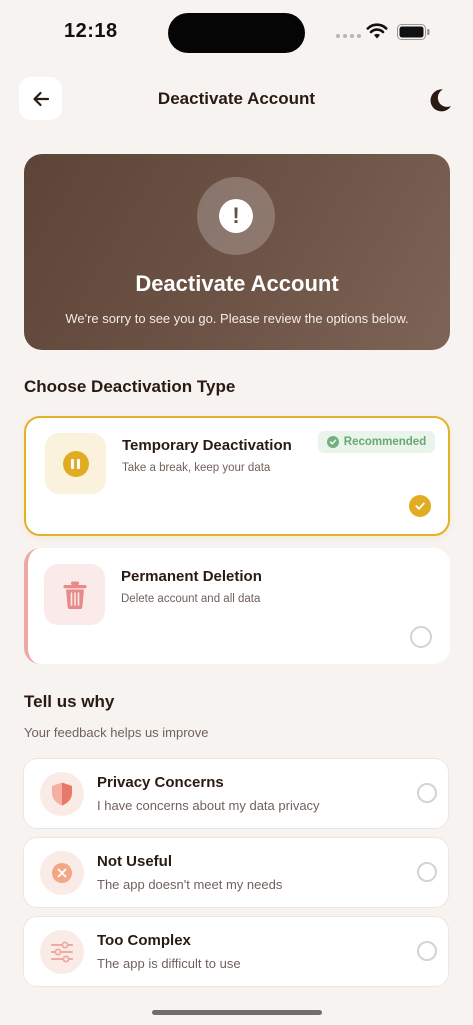 Image resolution: width=473 pixels, height=1025 pixels. I want to click on permanent-icon-box, so click(74, 594).